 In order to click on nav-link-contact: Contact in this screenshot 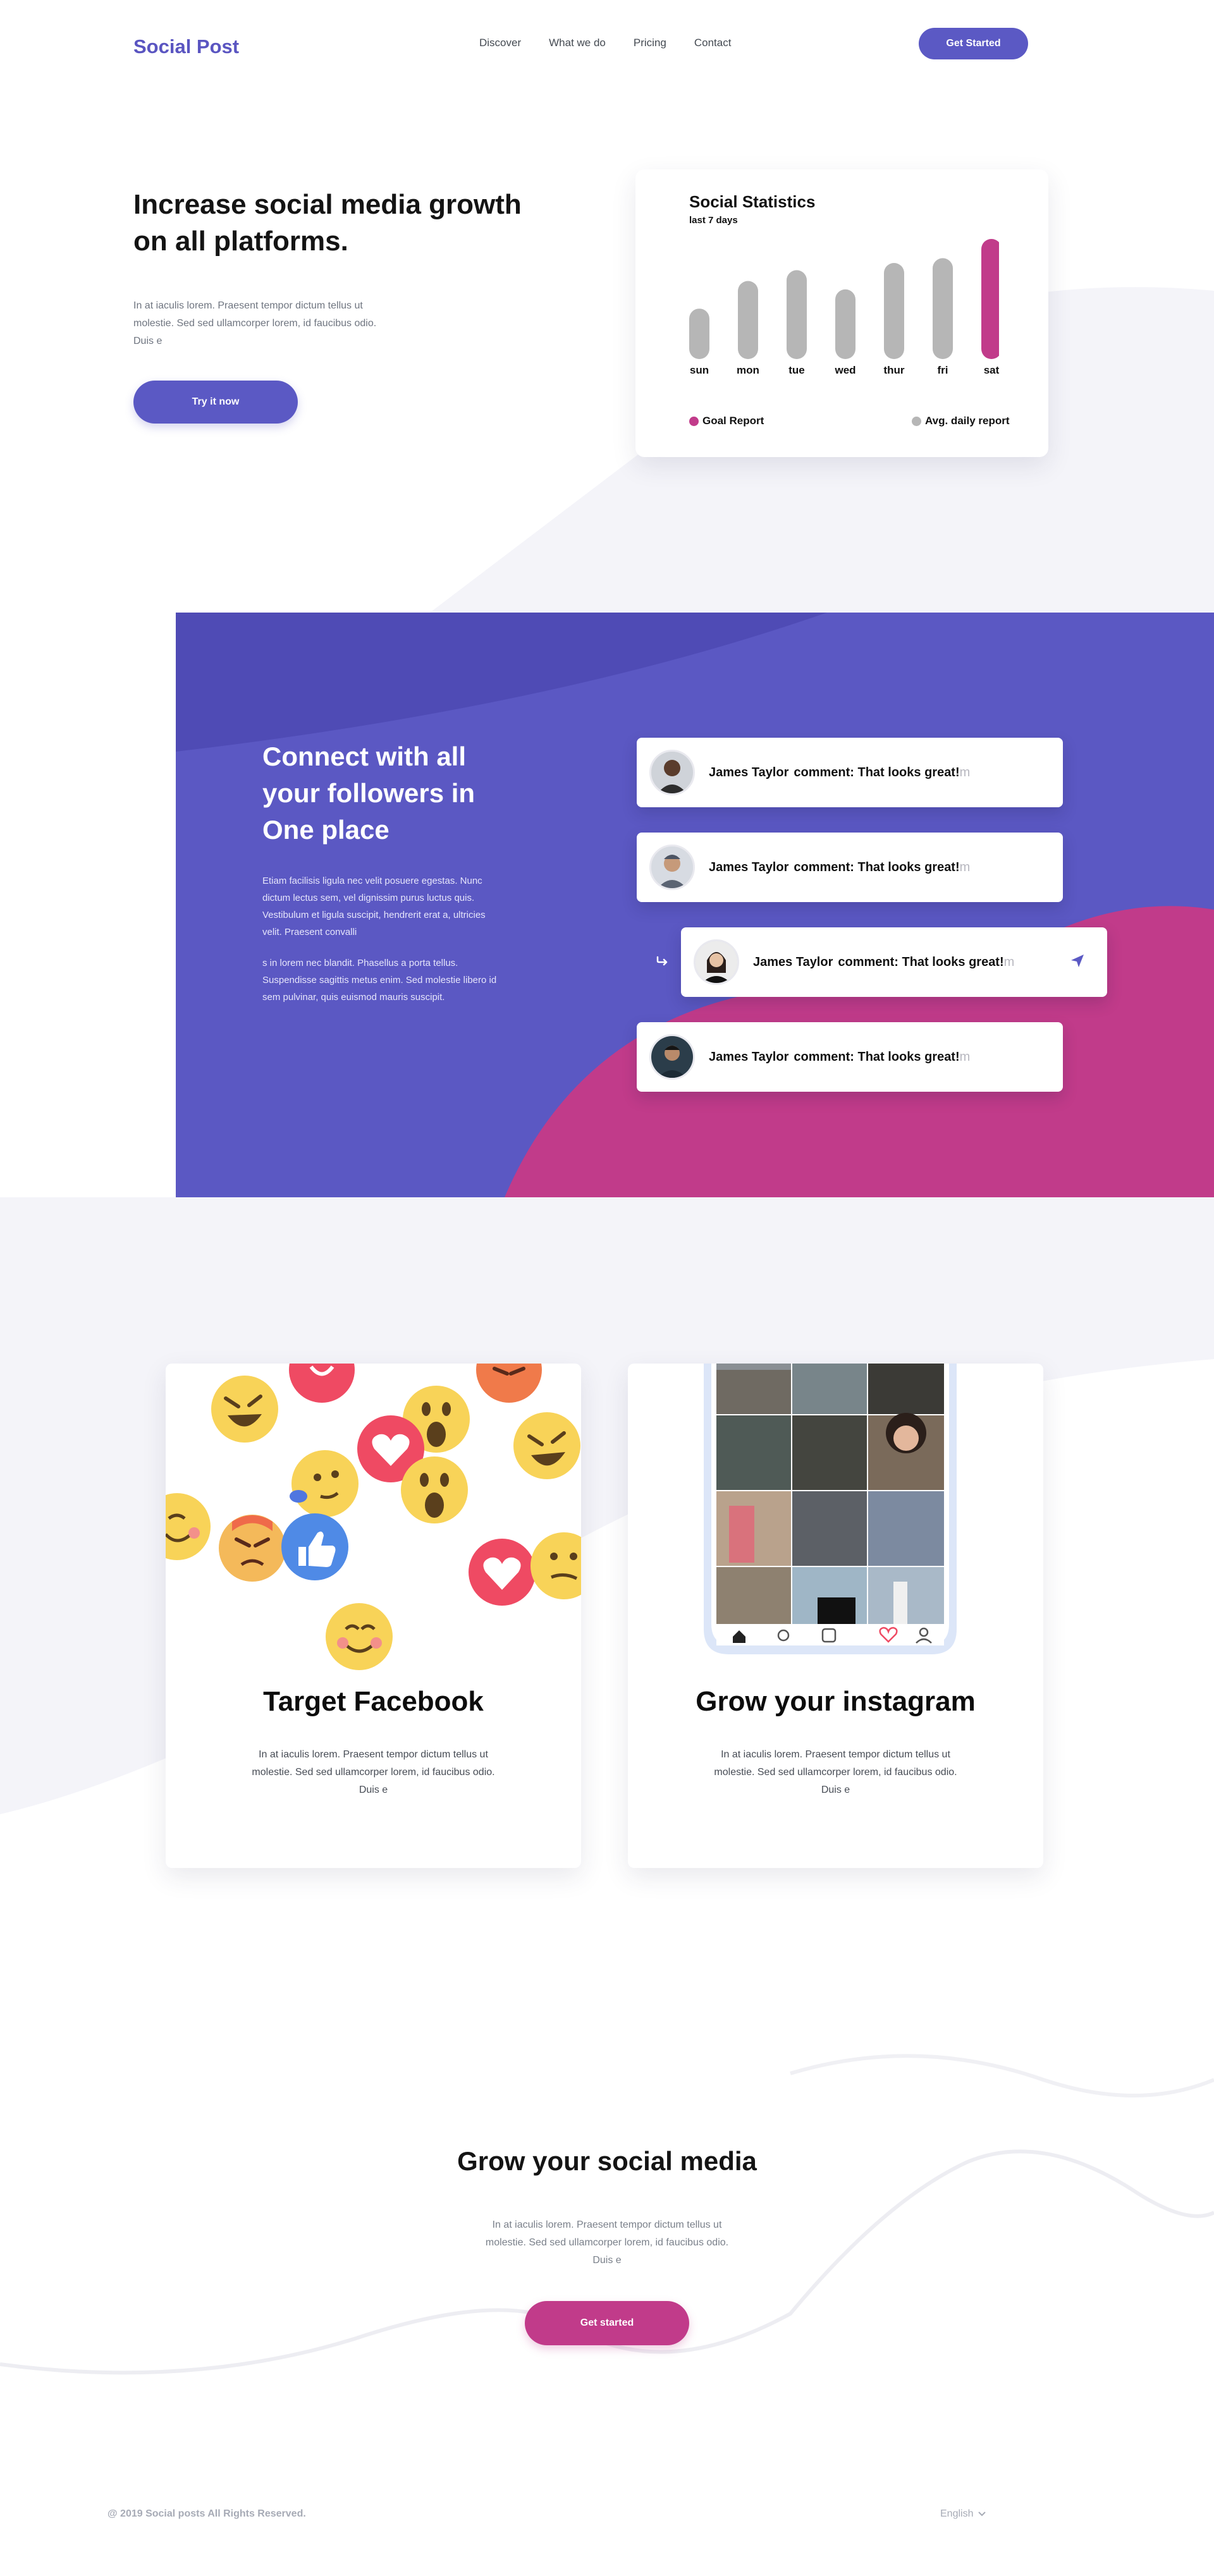, I will do `click(713, 43)`.